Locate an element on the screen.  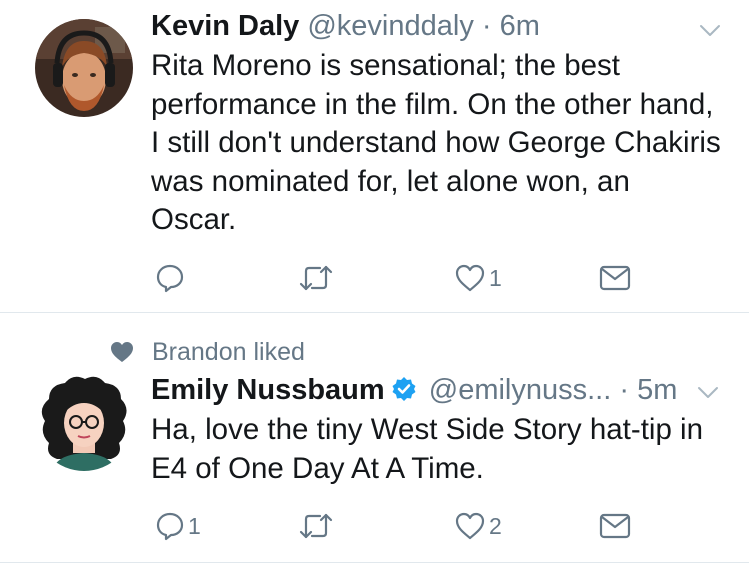
like-count: 2 is located at coordinates (495, 525).